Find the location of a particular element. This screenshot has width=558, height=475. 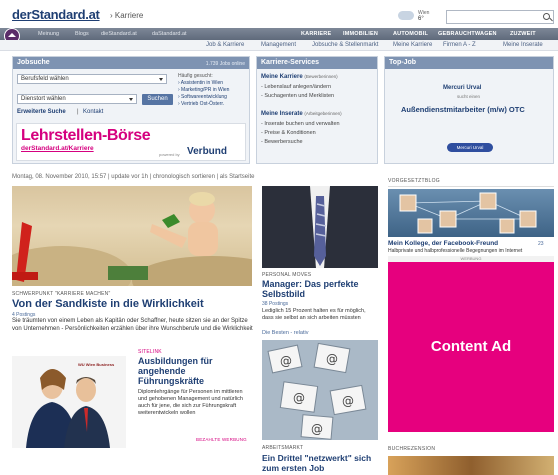

site-header: derStandard.at › Karriere Wien 6° is located at coordinates (279, 14).